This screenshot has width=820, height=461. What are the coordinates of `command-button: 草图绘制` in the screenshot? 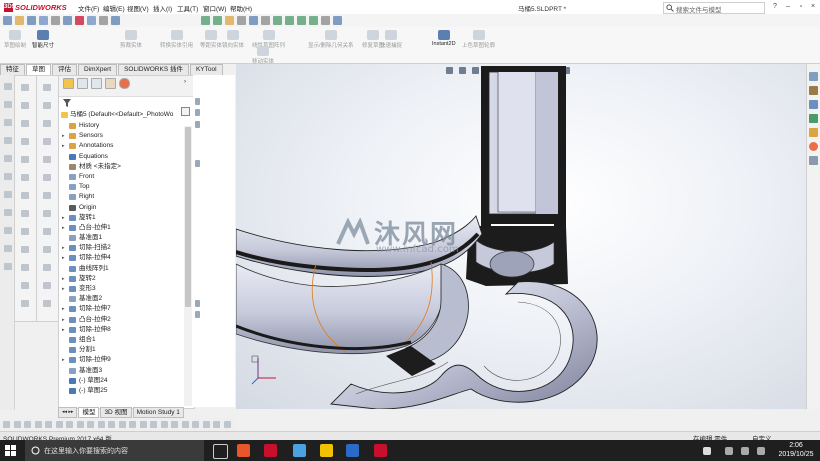 It's located at (15, 39).